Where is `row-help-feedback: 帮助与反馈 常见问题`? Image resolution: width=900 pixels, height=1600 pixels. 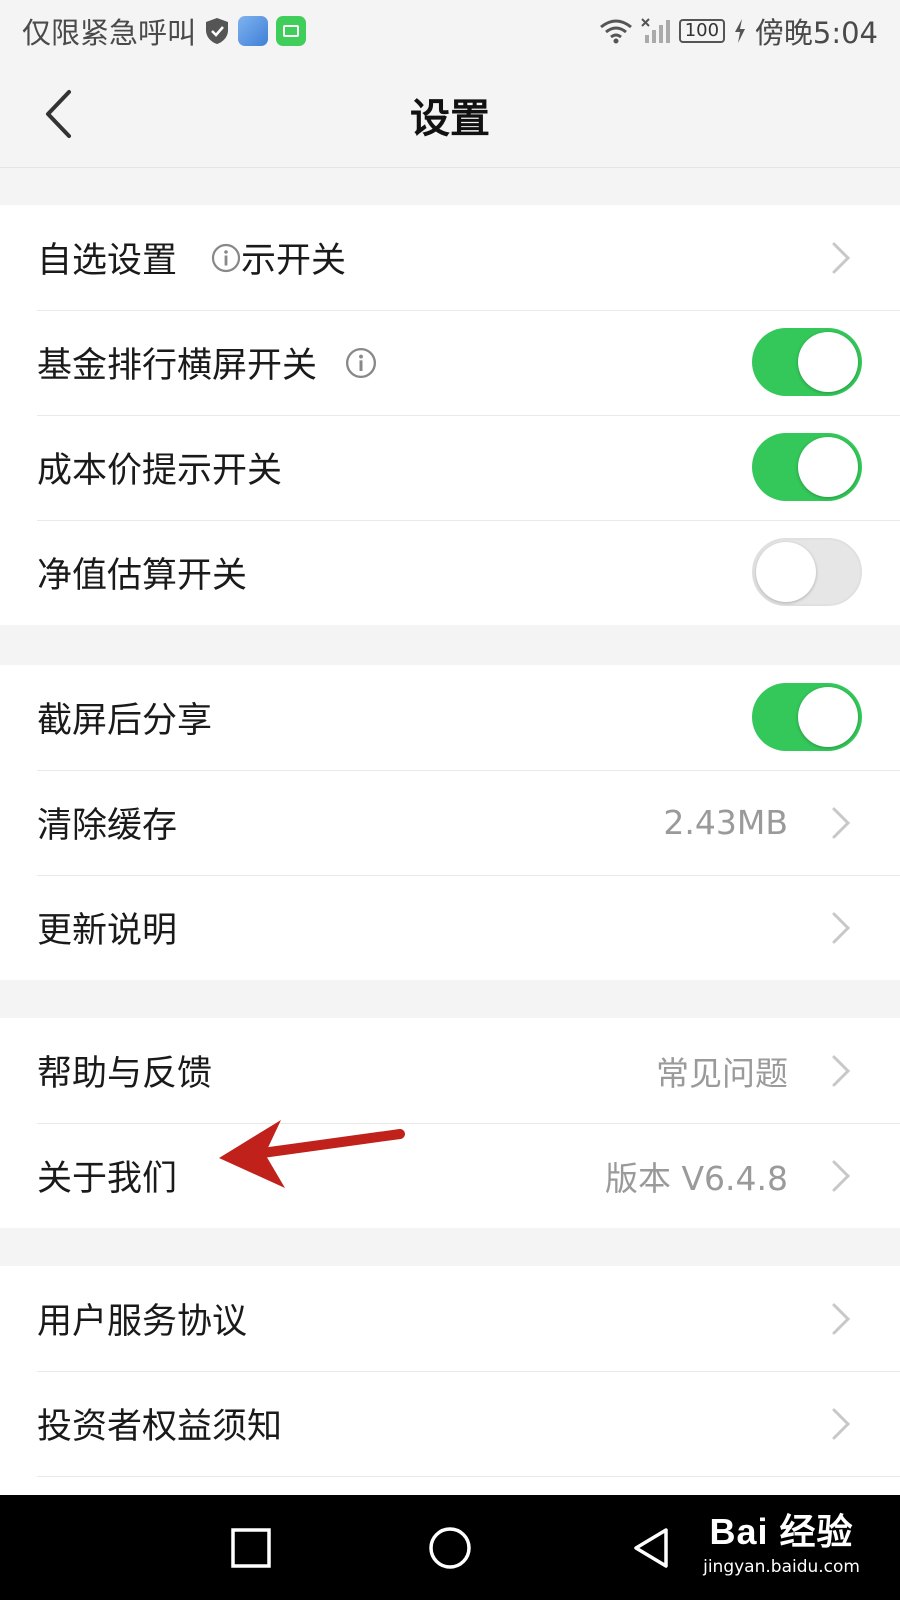 row-help-feedback: 帮助与反馈 常见问题 is located at coordinates (450, 1070).